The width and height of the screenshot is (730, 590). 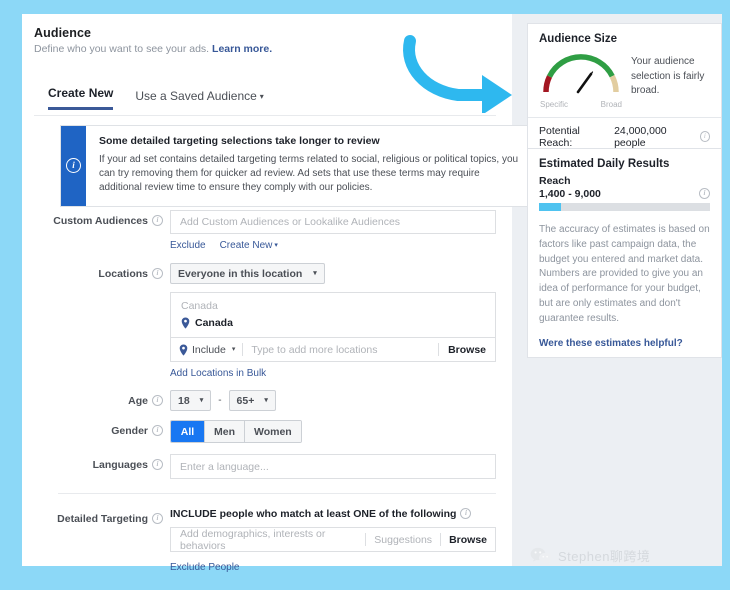 What do you see at coordinates (624, 343) in the screenshot?
I see `estimates-feedback-link: Were these estimates helpful?` at bounding box center [624, 343].